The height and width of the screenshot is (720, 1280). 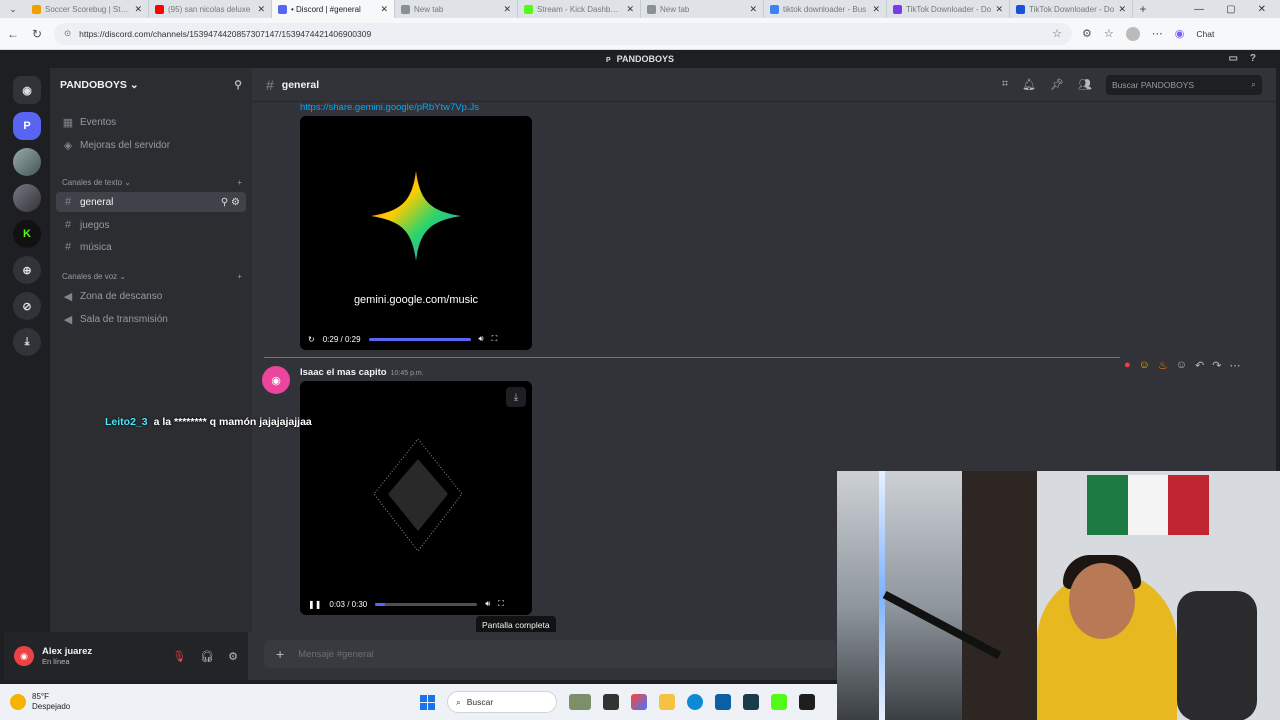 What do you see at coordinates (1262, 9) in the screenshot?
I see `close-icon: ✕` at bounding box center [1262, 9].